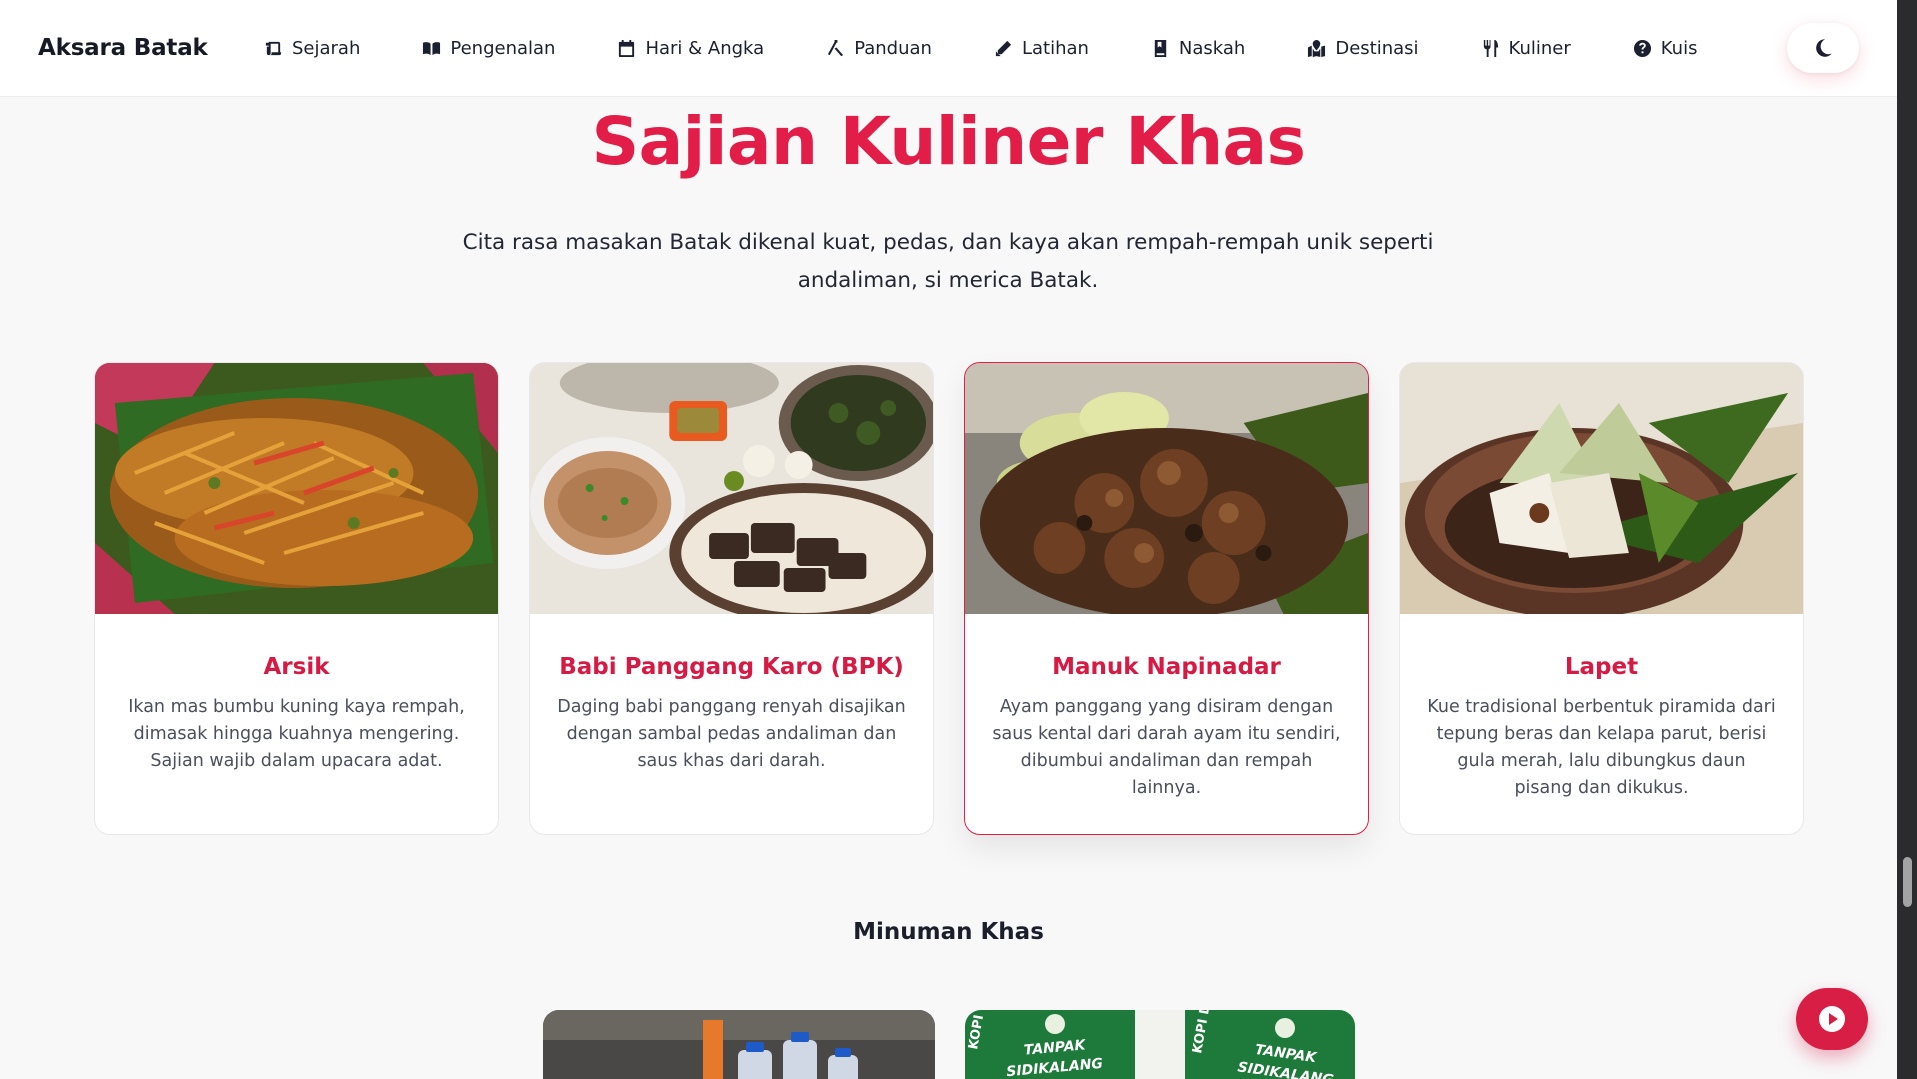  I want to click on utensils-icon, so click(1490, 48).